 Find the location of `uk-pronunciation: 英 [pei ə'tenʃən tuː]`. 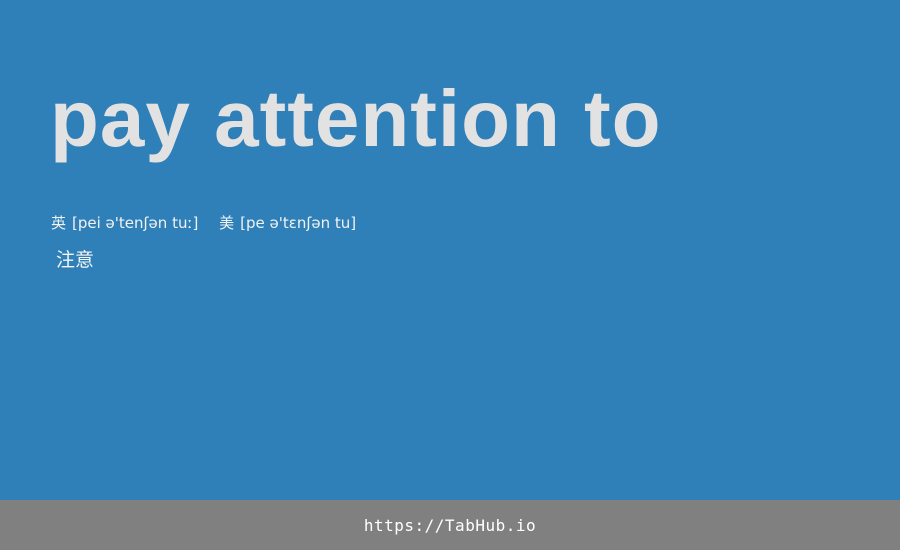

uk-pronunciation: 英 [pei ə'tenʃən tuː] is located at coordinates (124, 223).